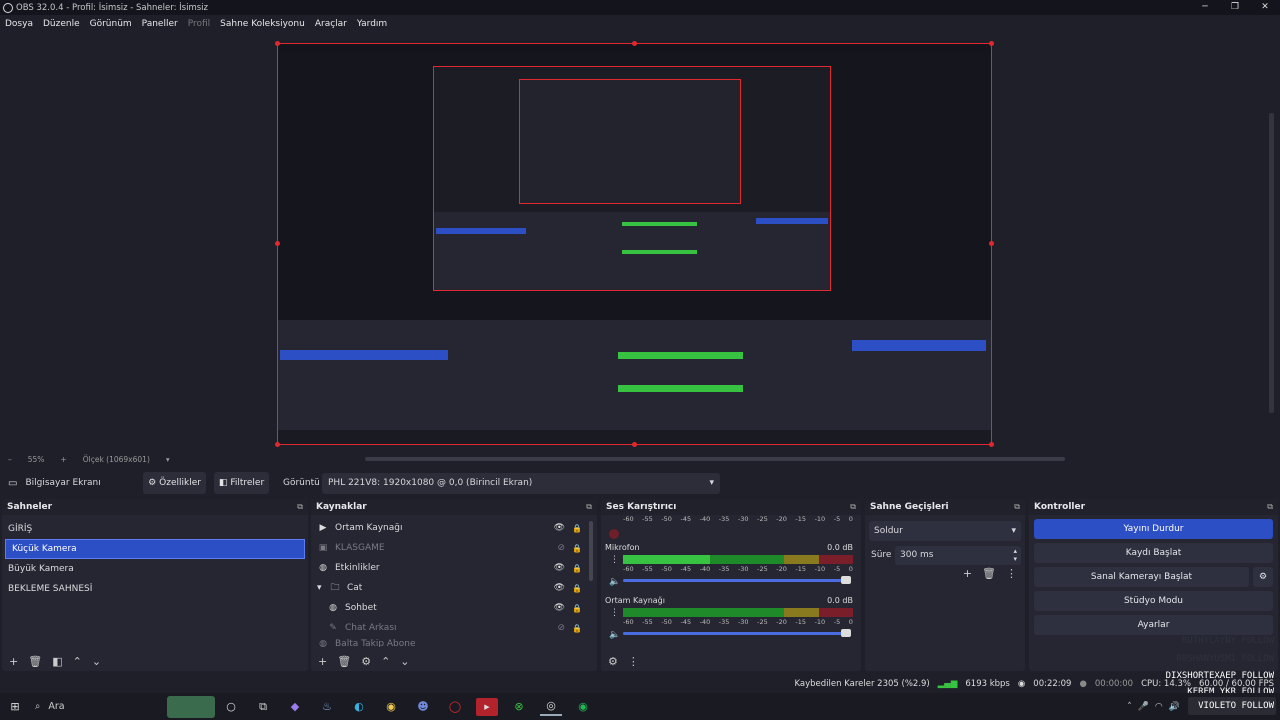  I want to click on close-button: ✕, so click(1265, 7).